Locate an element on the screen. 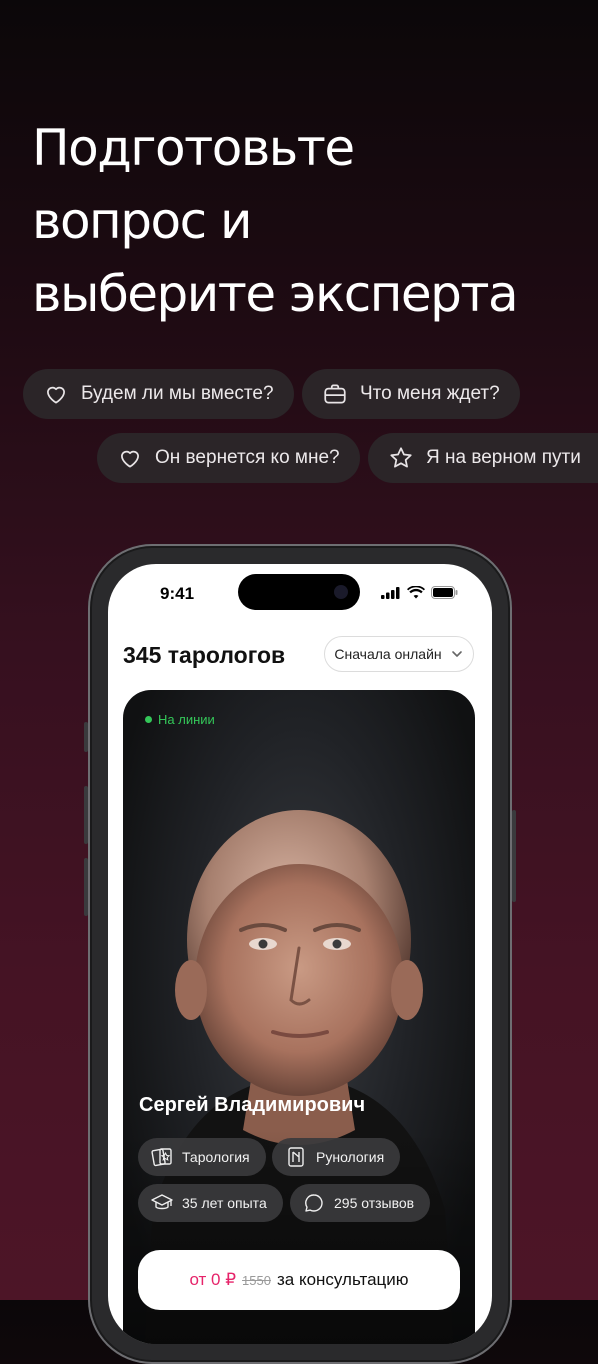 The image size is (598, 1364). star-icon is located at coordinates (401, 457).